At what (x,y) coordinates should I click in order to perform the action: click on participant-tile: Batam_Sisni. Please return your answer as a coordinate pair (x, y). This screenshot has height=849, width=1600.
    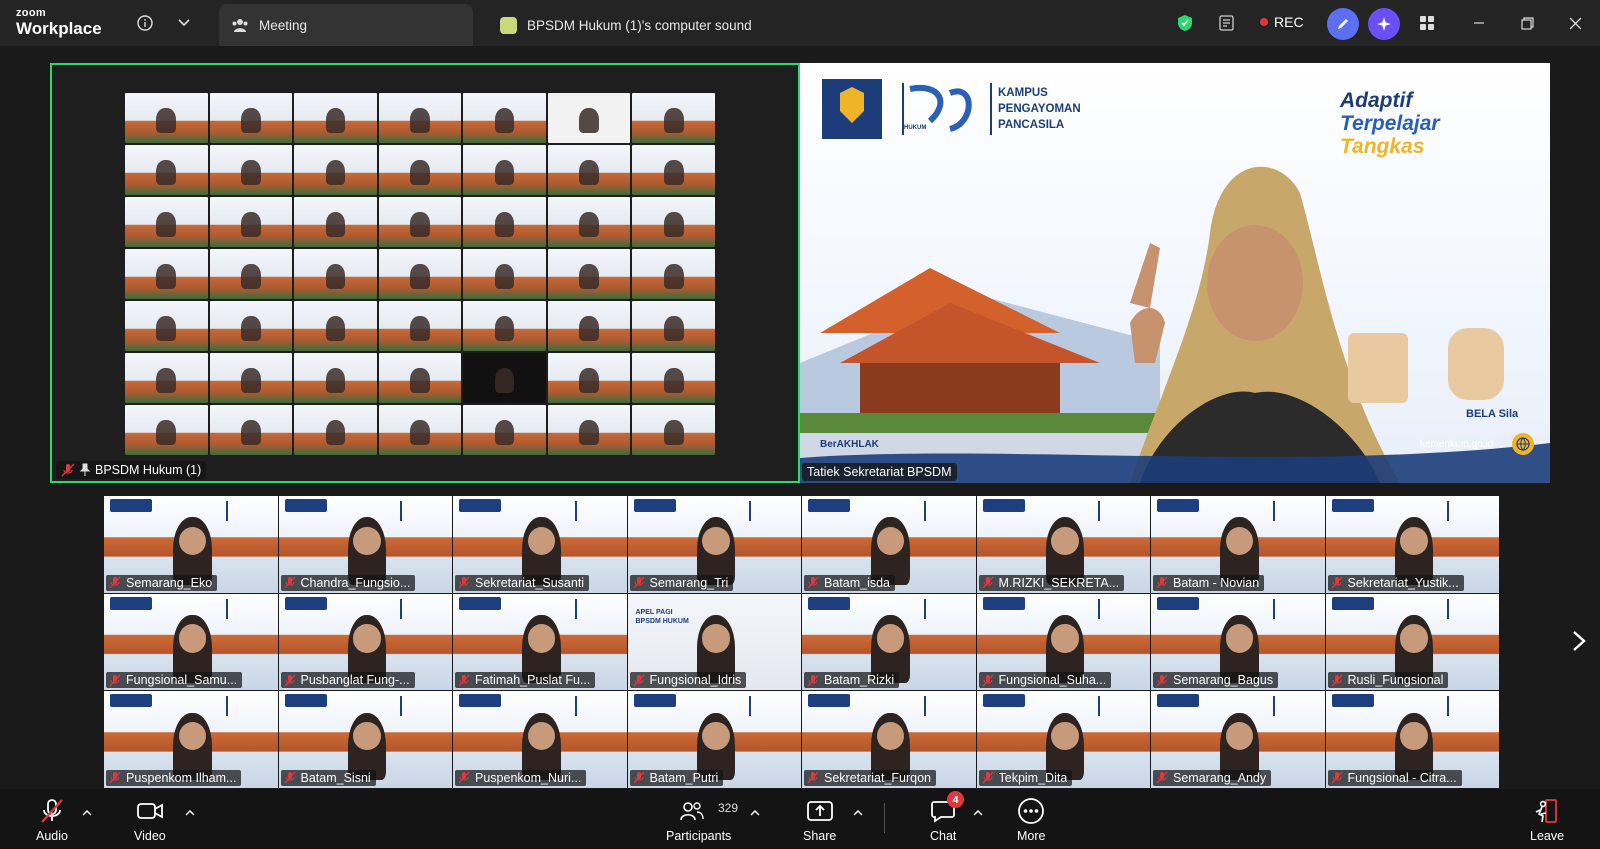
    Looking at the image, I should click on (365, 739).